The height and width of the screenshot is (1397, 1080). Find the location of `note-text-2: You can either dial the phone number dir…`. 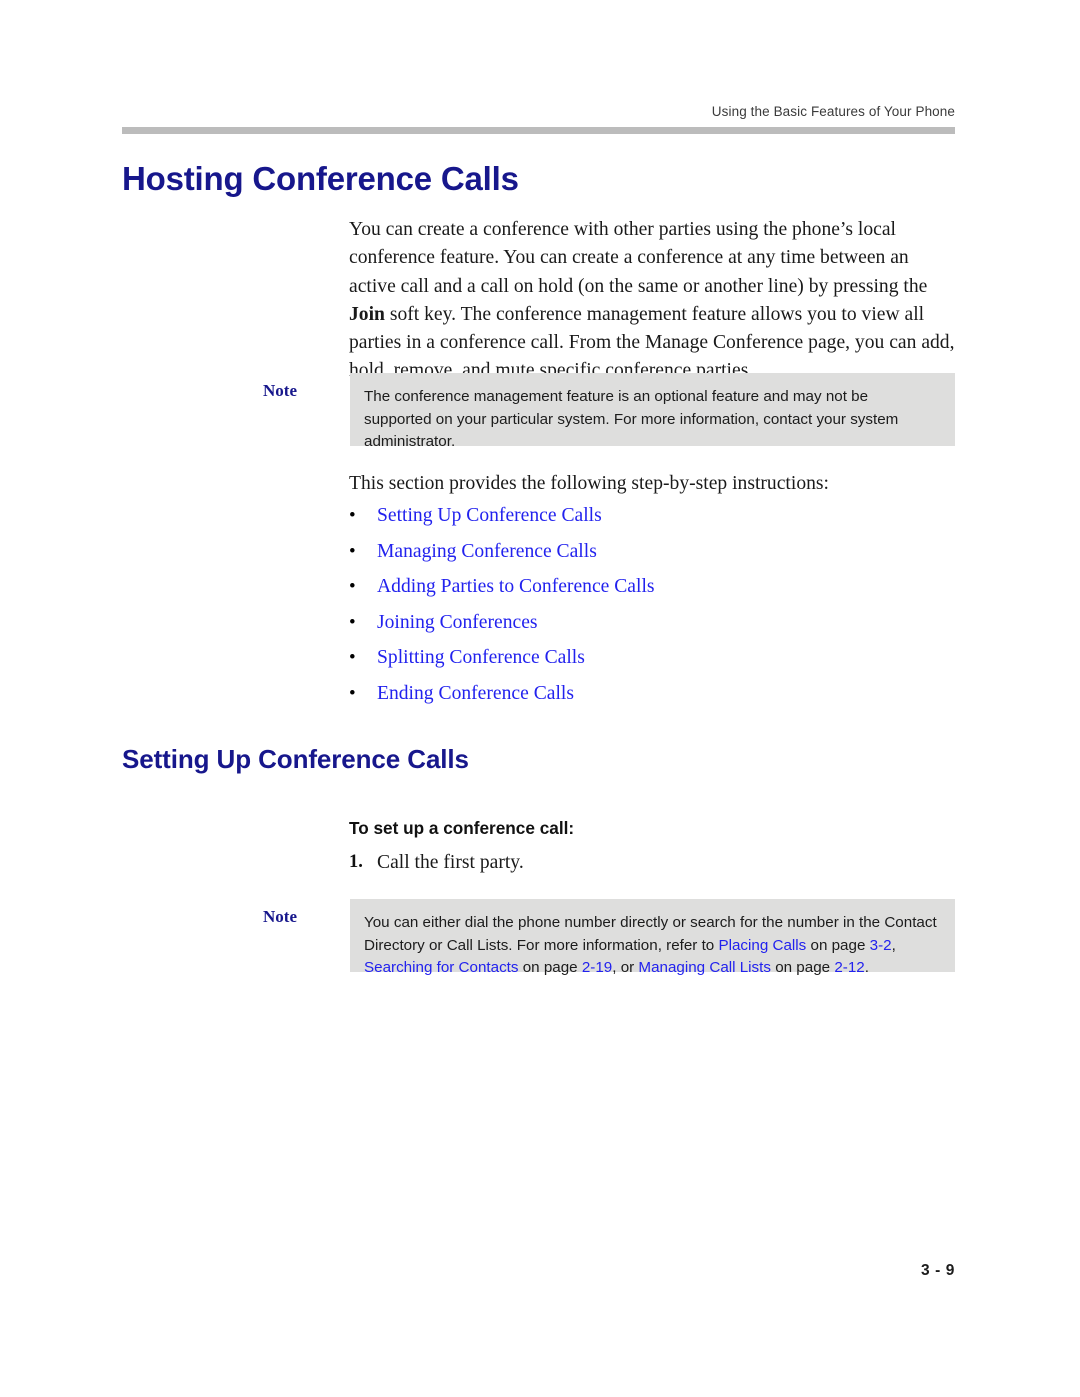

note-text-2: You can either dial the phone number dir… is located at coordinates (650, 946).